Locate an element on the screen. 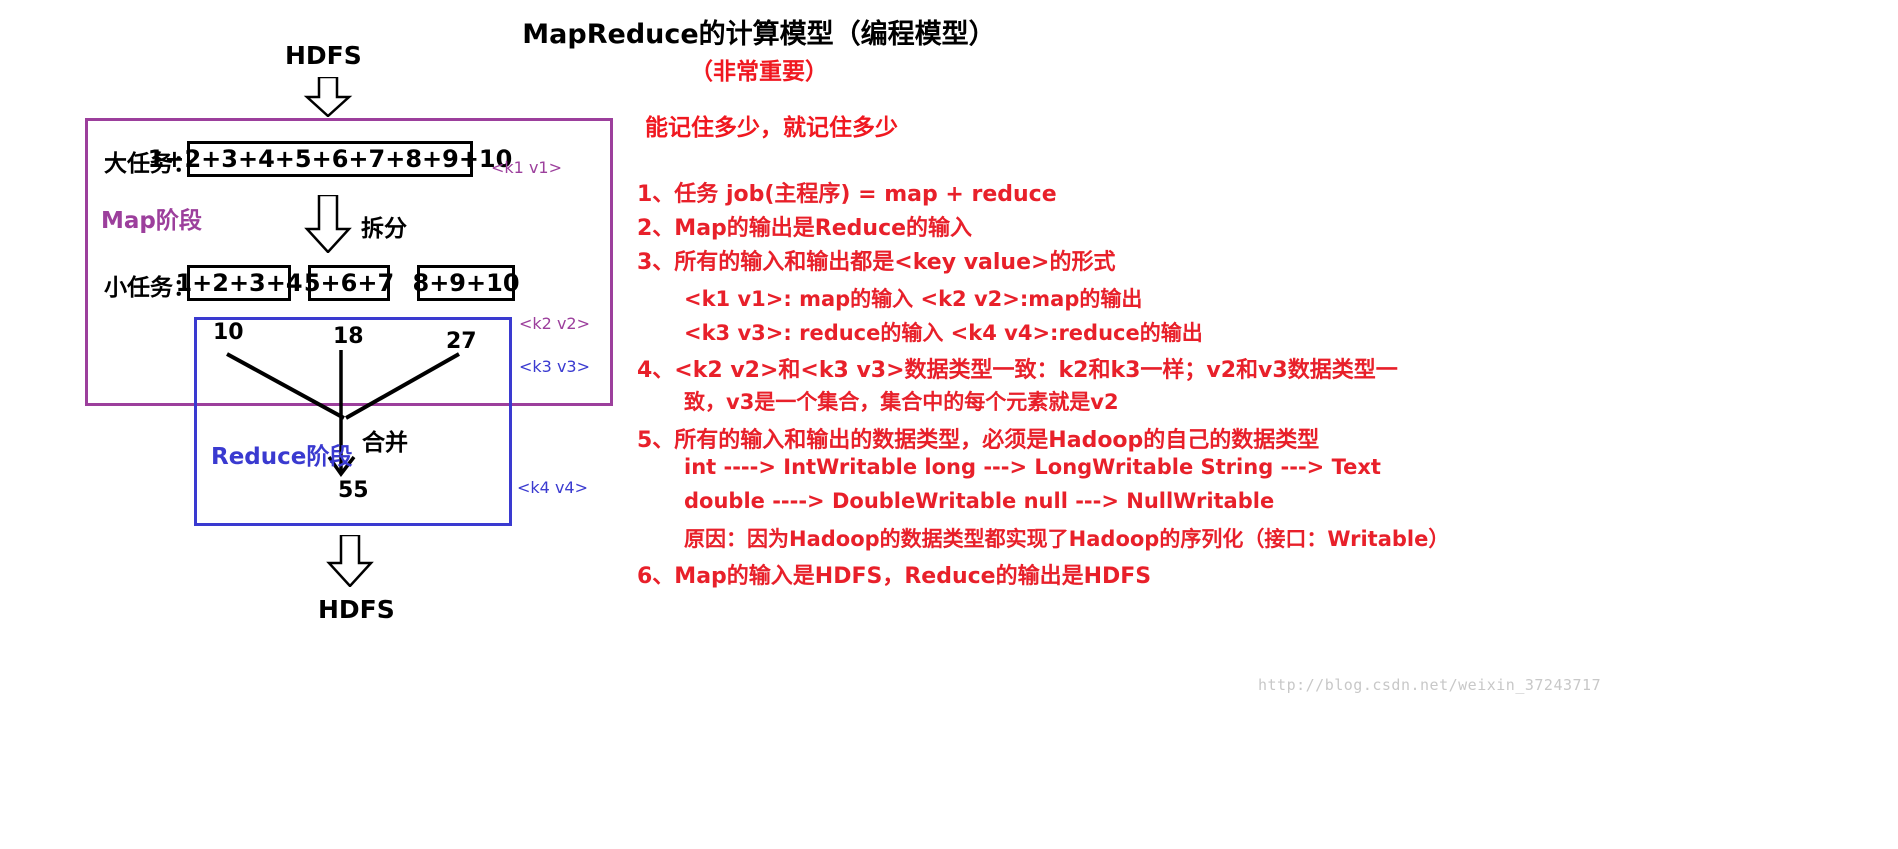 This screenshot has width=1898, height=849. partial-result-2: 18 is located at coordinates (348, 336).